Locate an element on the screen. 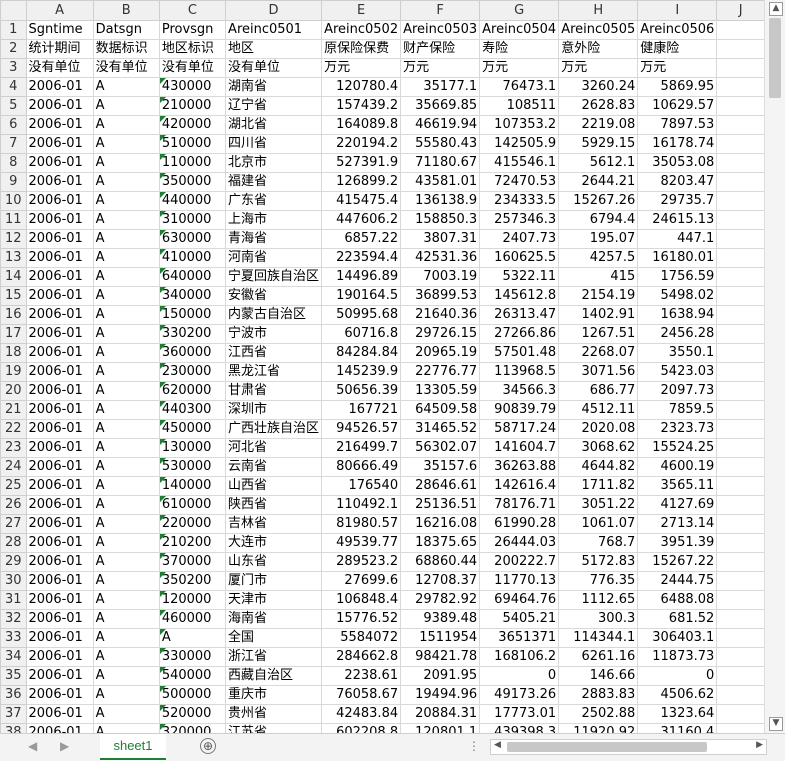 This screenshot has width=785, height=761. cell: 2091.95 is located at coordinates (440, 676).